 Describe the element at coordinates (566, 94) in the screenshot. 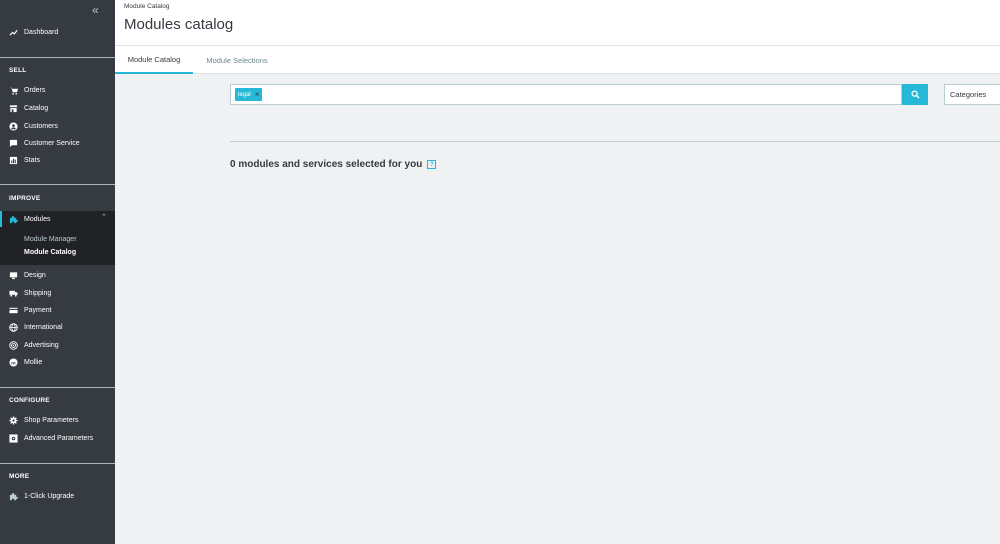

I see `search-input: legal ×` at that location.